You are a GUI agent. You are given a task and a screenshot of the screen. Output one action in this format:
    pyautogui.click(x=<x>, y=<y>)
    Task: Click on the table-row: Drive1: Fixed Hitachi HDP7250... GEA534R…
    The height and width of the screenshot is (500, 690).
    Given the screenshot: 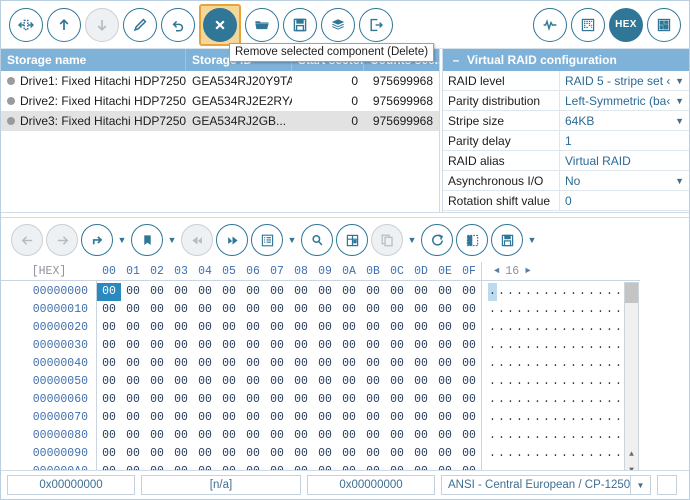 What is the action you would take?
    pyautogui.click(x=220, y=81)
    